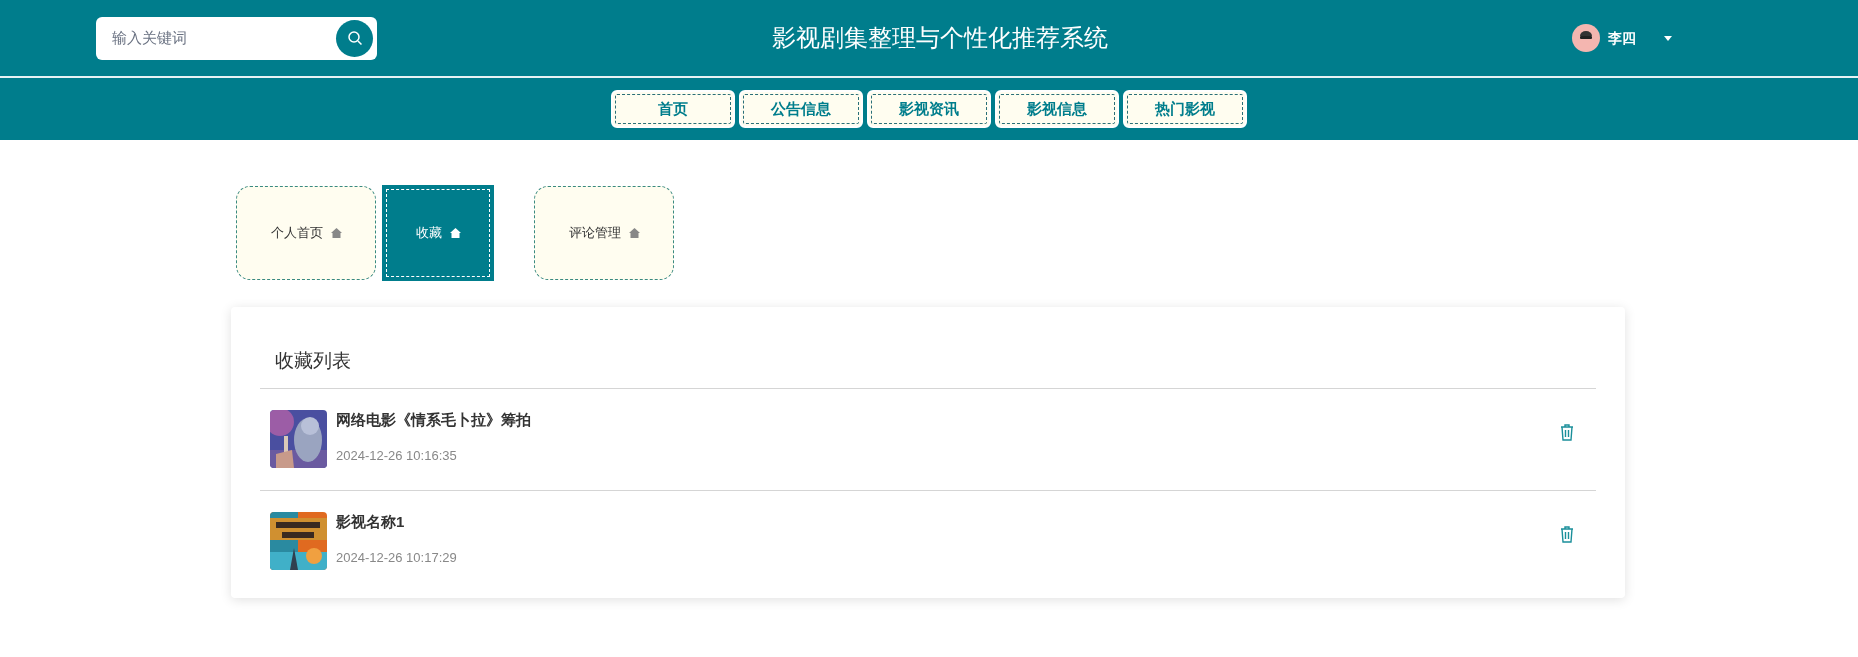 This screenshot has height=657, width=1858. Describe the element at coordinates (306, 233) in the screenshot. I see `profile-tab: 个人首页` at that location.